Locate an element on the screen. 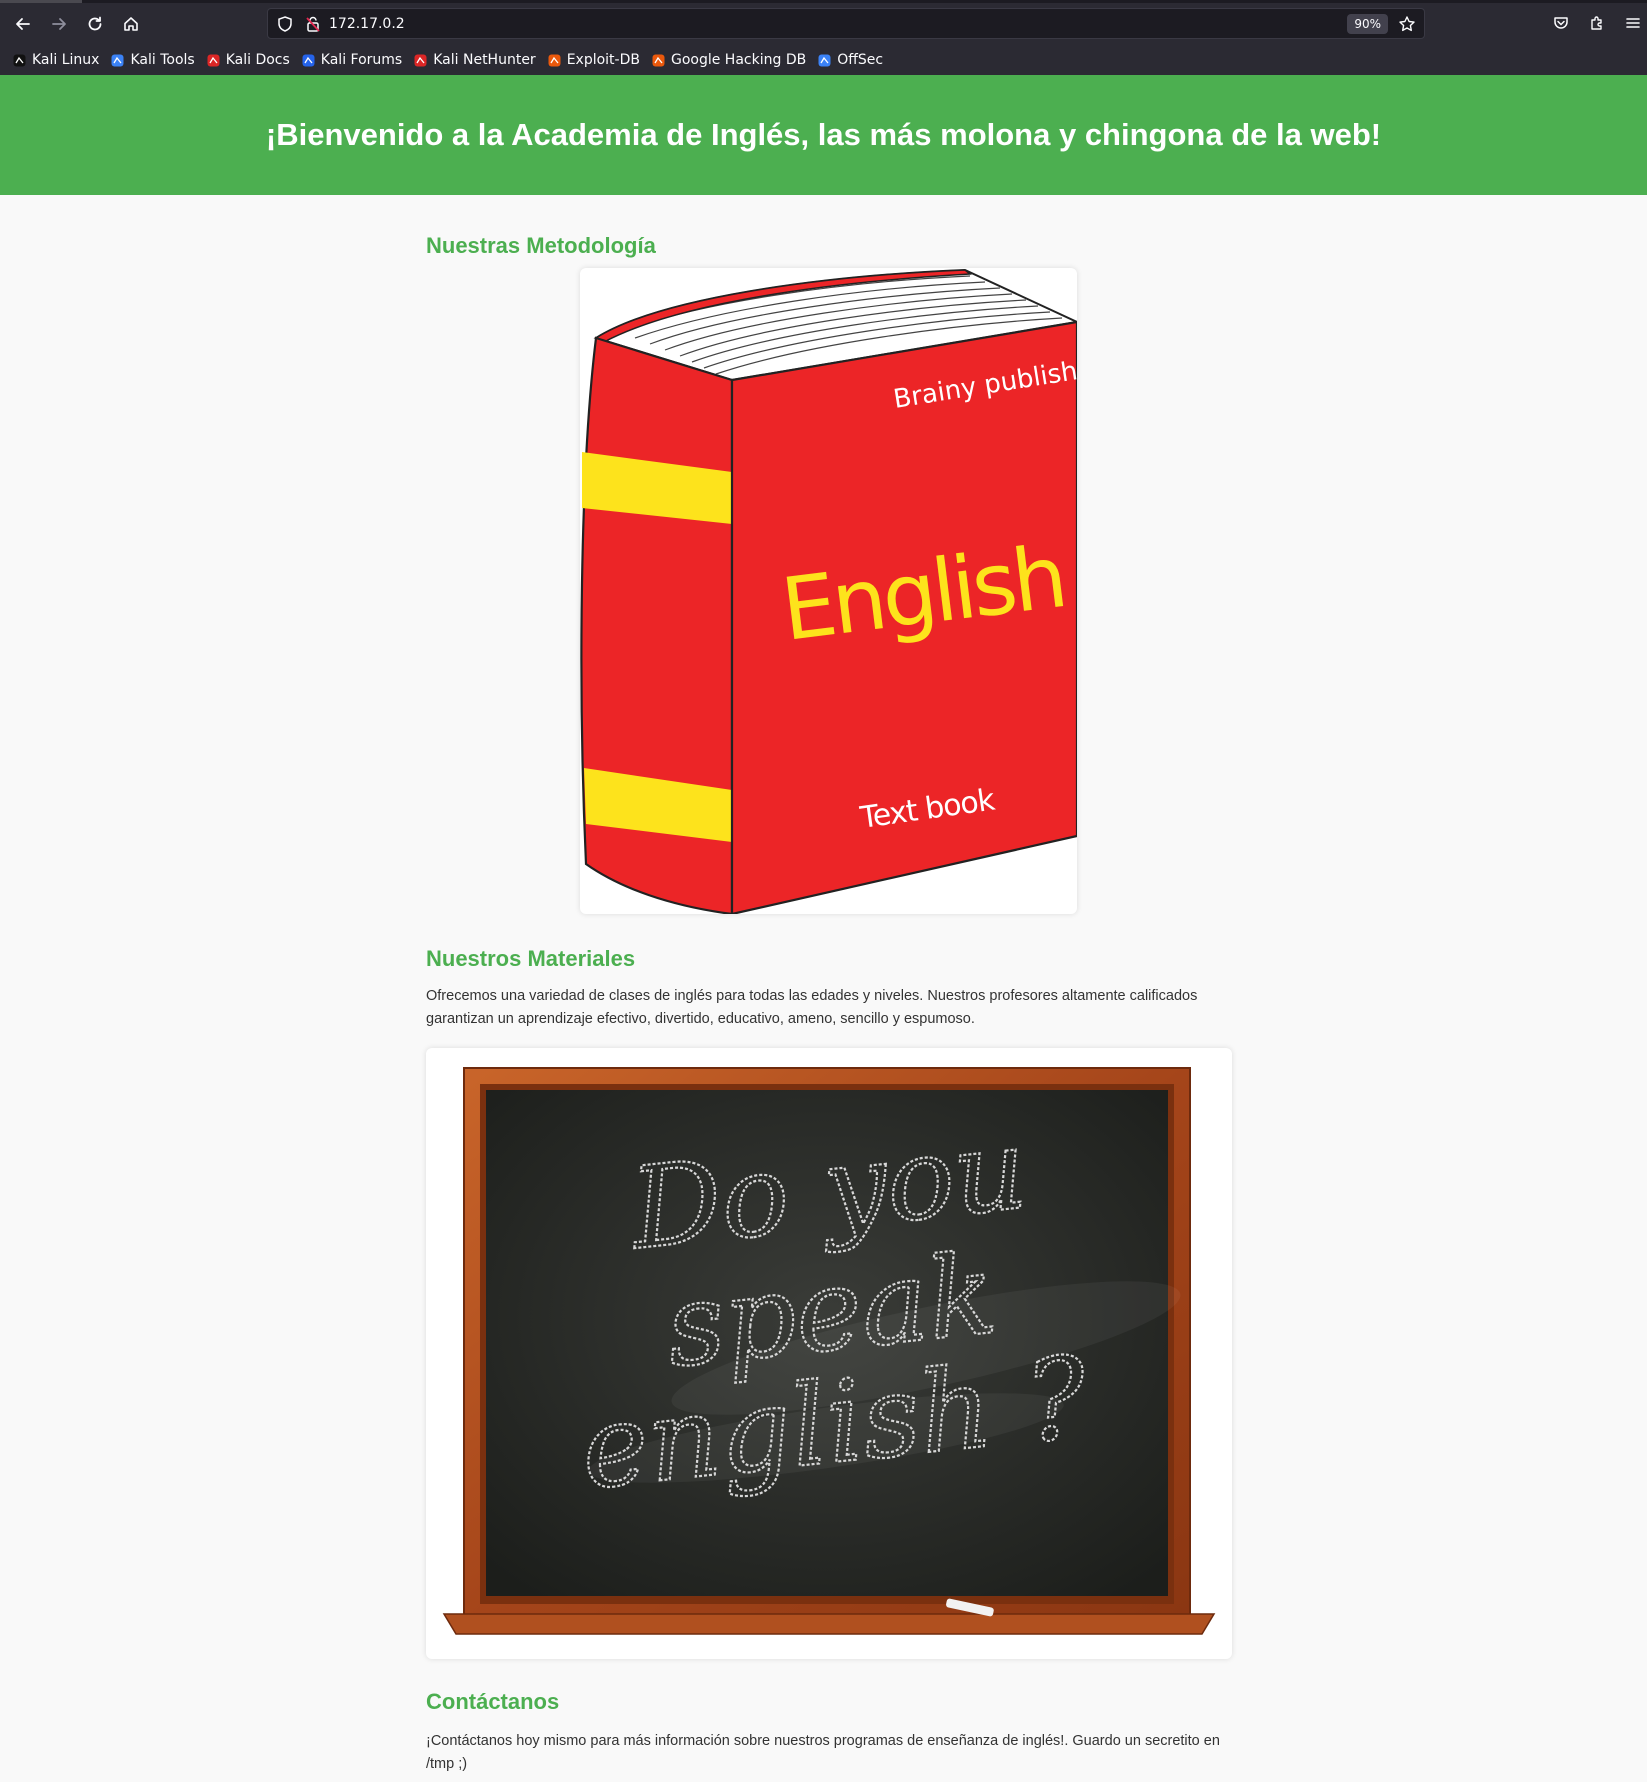 The width and height of the screenshot is (1647, 1782). bookmark-label: OffSec is located at coordinates (860, 60).